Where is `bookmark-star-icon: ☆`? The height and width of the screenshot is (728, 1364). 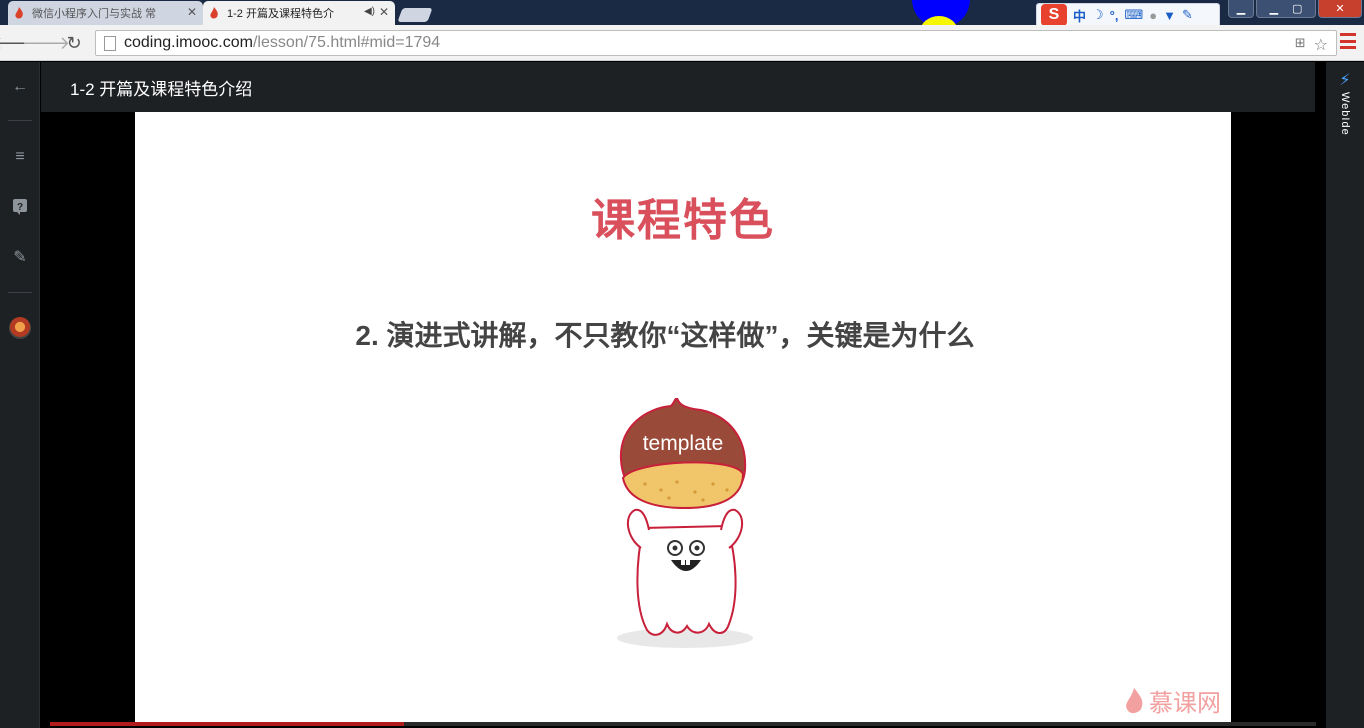
bookmark-star-icon: ☆ is located at coordinates (1321, 45).